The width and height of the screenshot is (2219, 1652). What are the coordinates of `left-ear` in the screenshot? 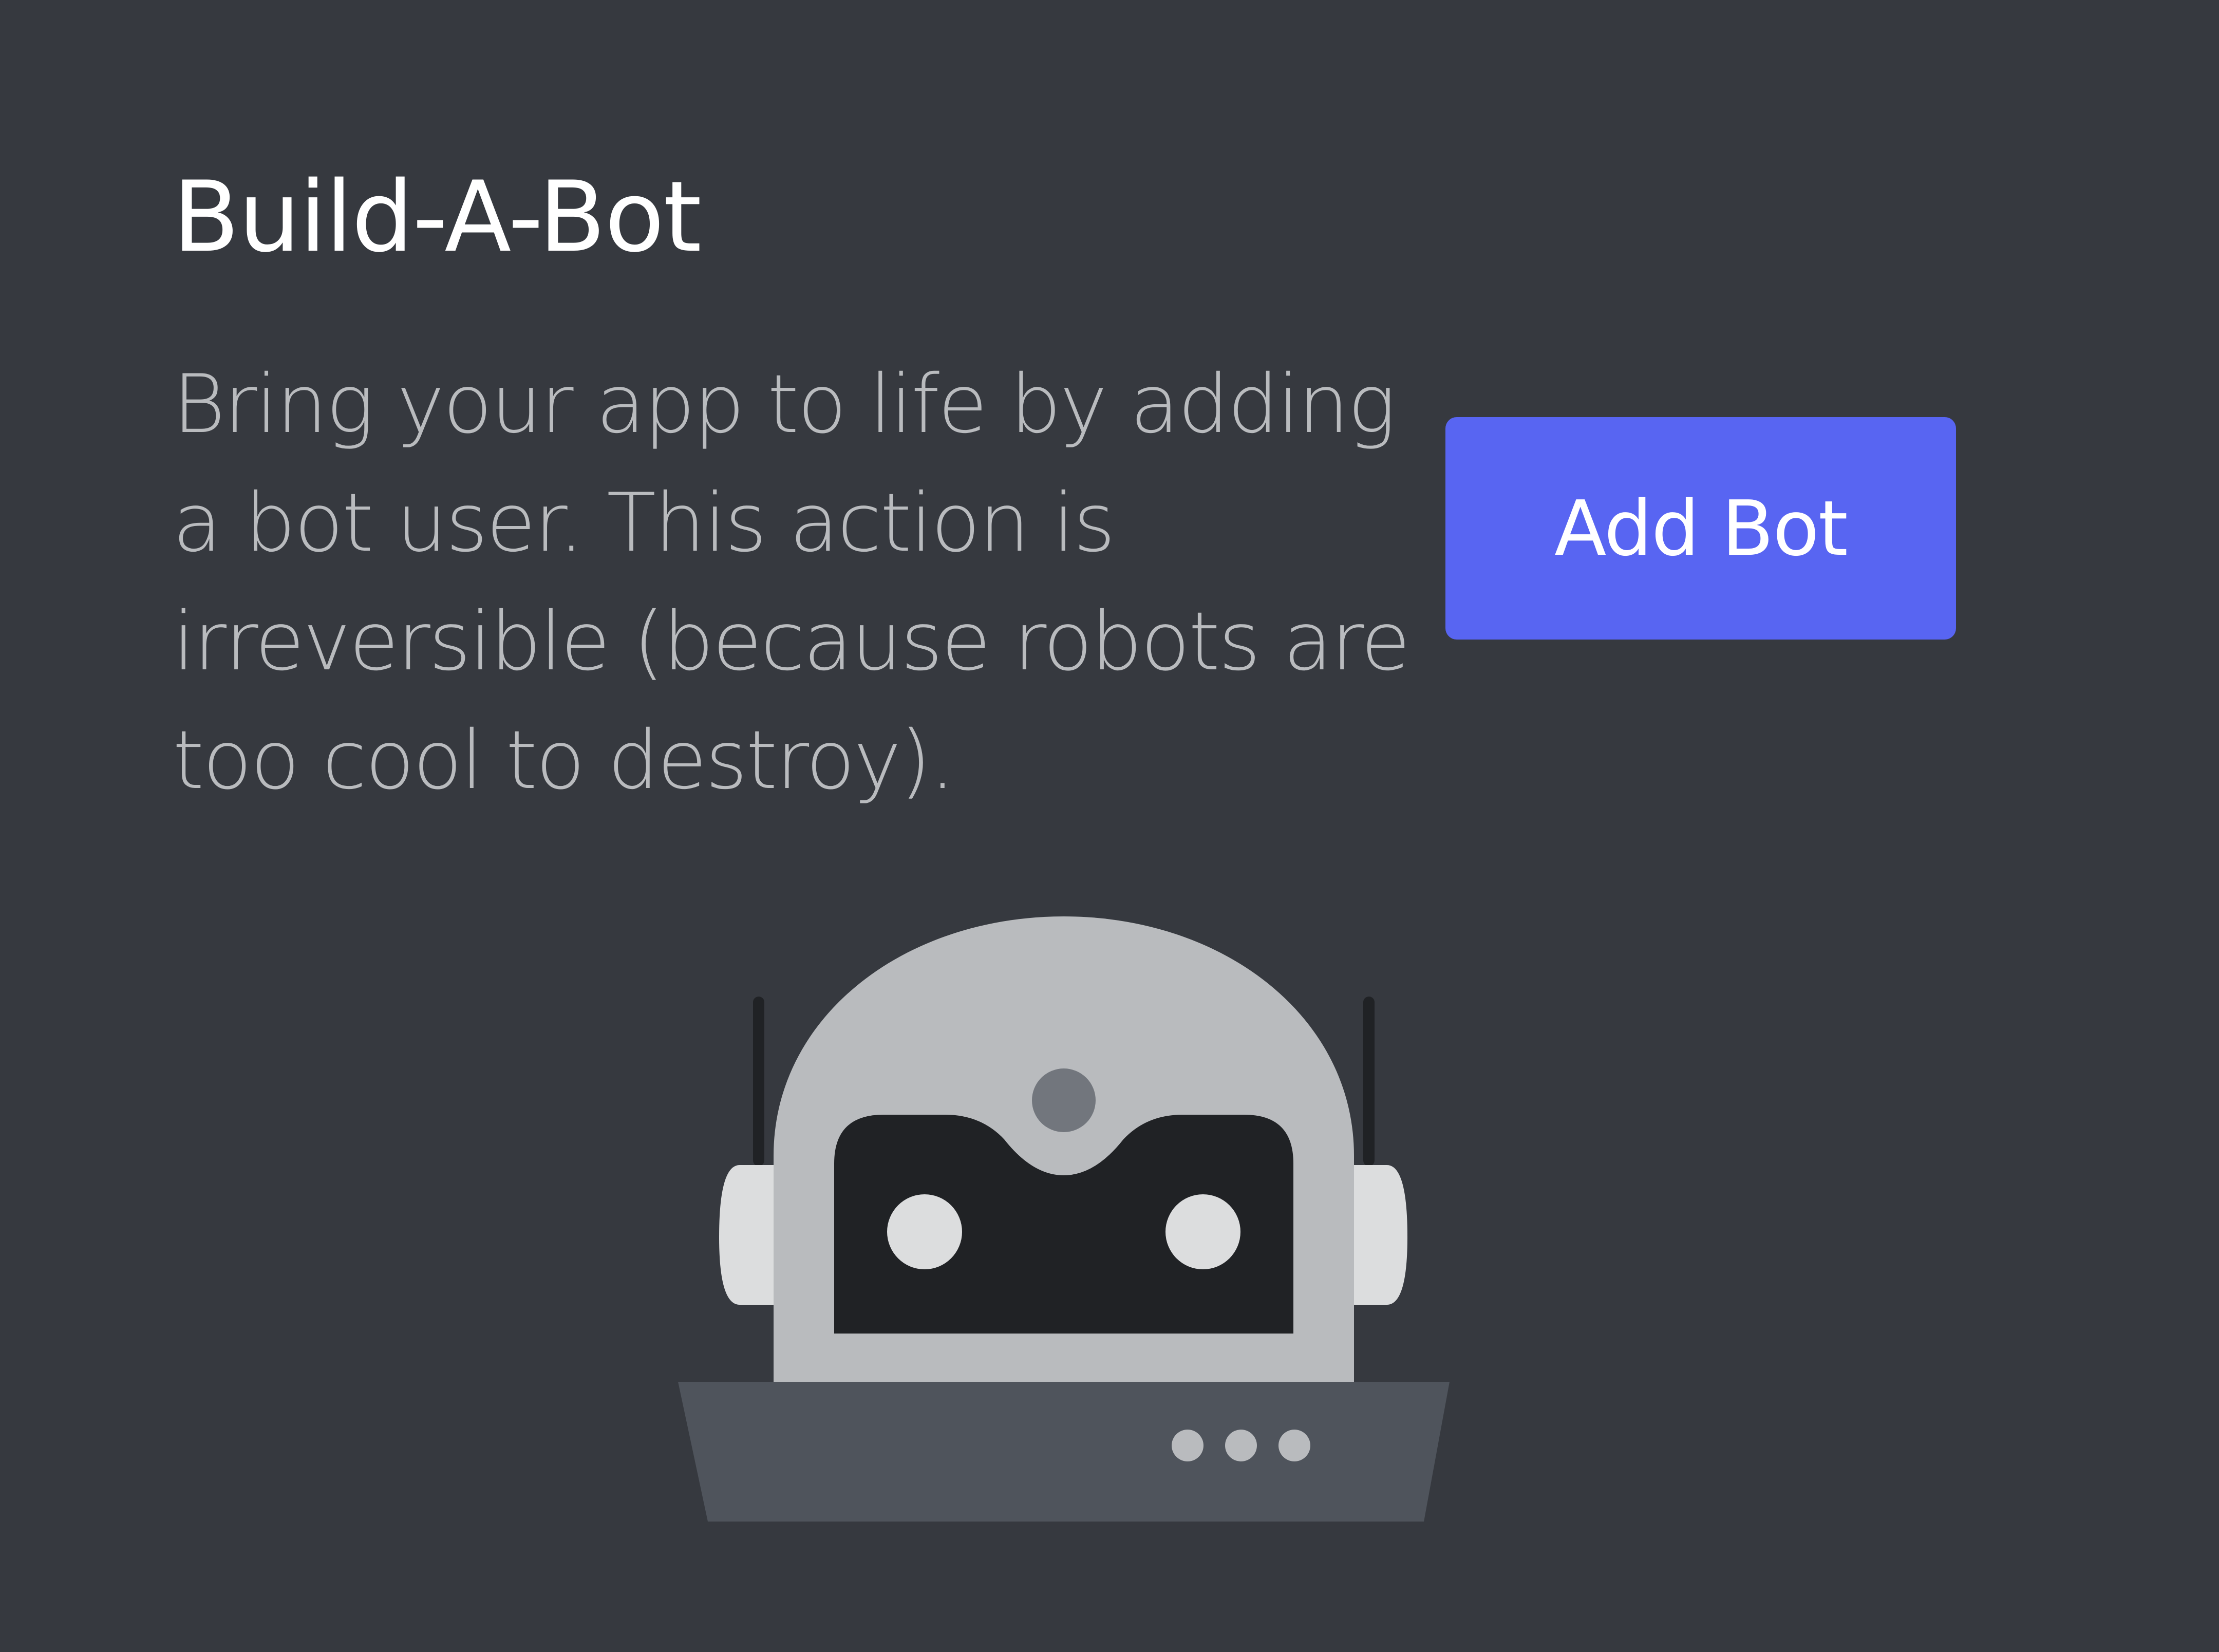 It's located at (750, 1235).